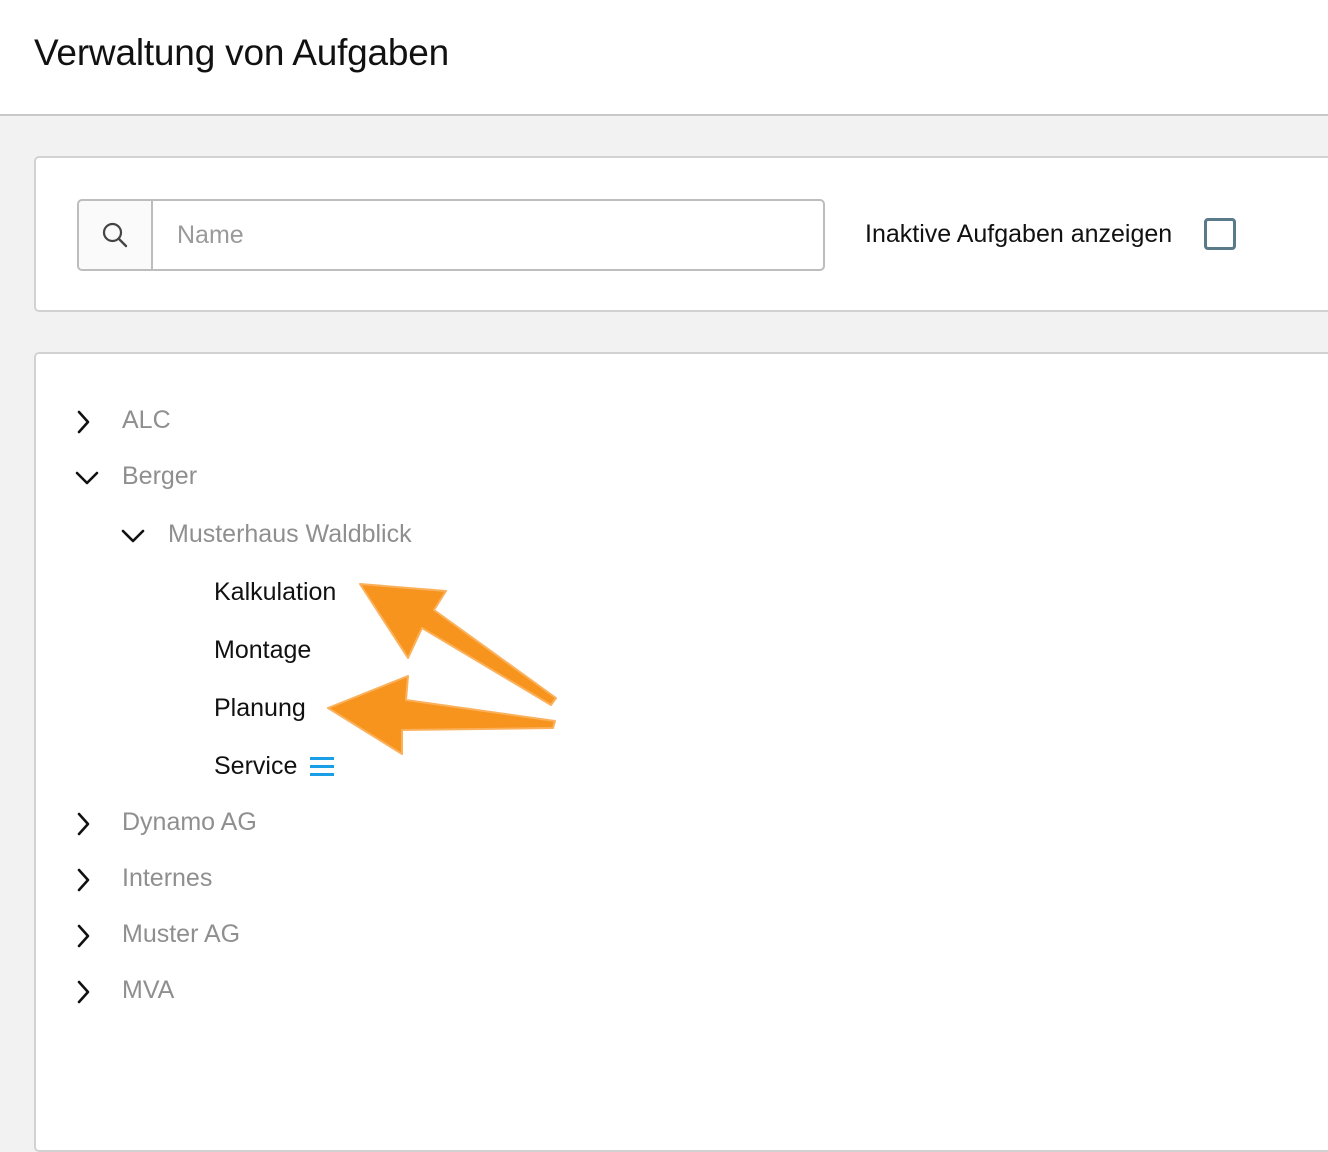 The image size is (1328, 1152). What do you see at coordinates (270, 992) in the screenshot?
I see `tree-node-mva: MVA` at bounding box center [270, 992].